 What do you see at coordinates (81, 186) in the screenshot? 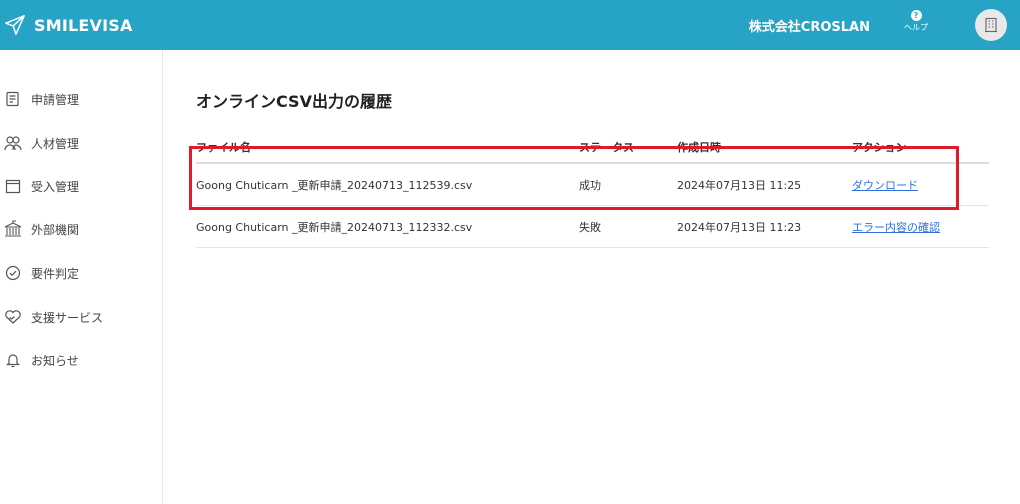
I see `sidebar-item-acceptance: 受入管理` at bounding box center [81, 186].